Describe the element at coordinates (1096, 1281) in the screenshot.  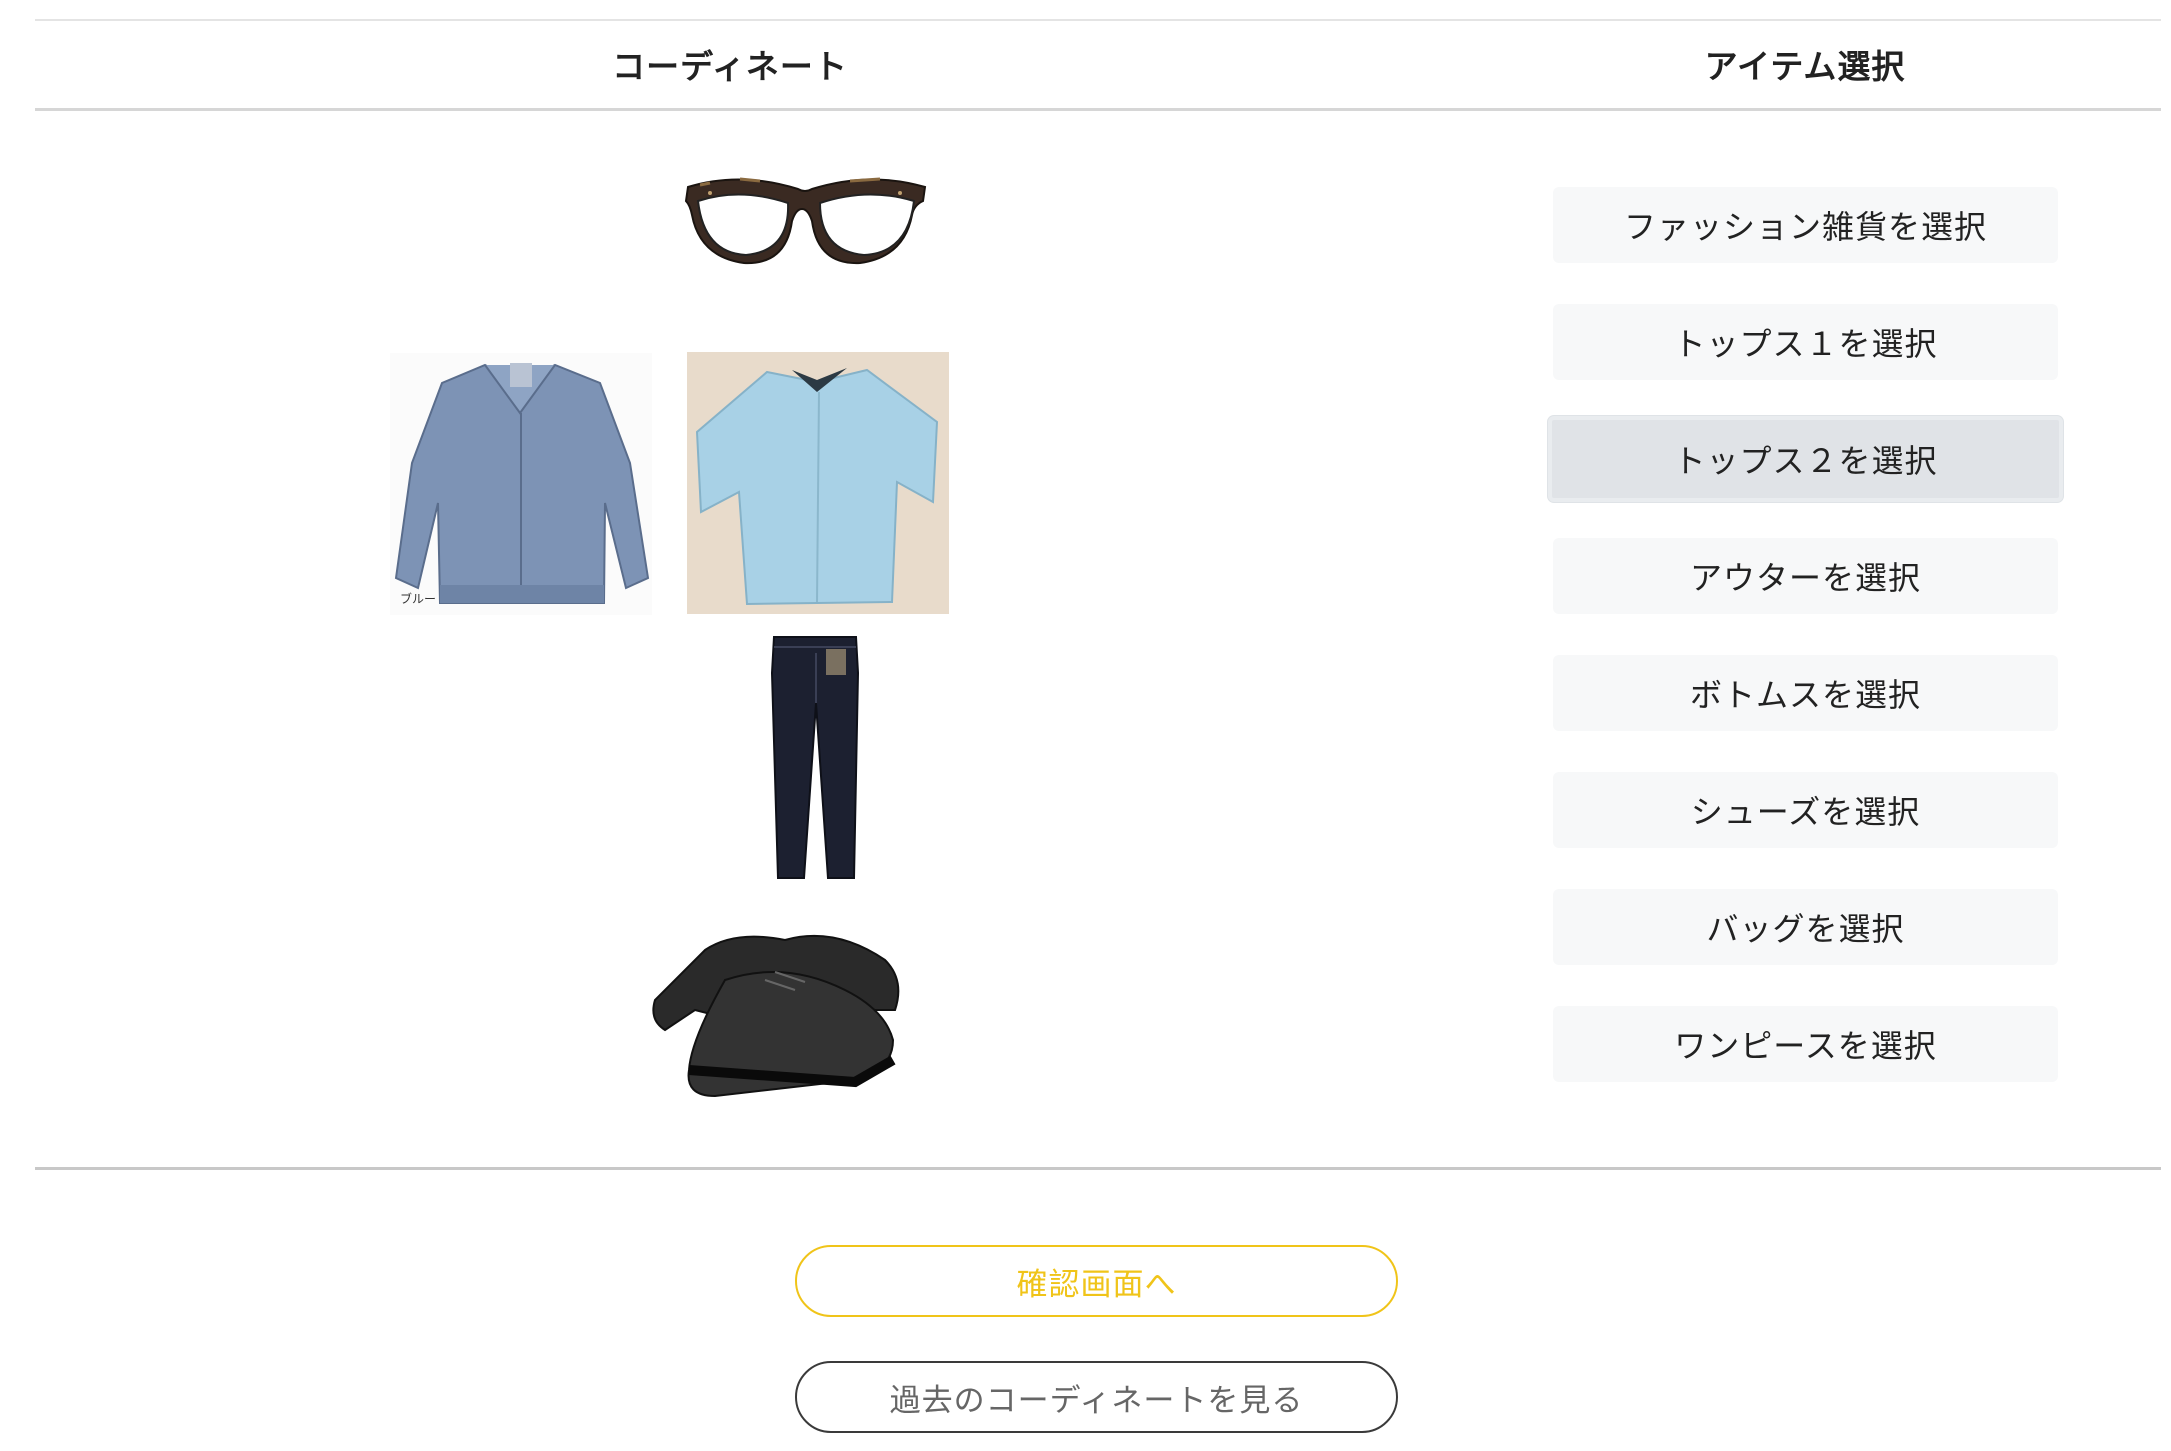
I see `confirm-button: 確認画面へ` at that location.